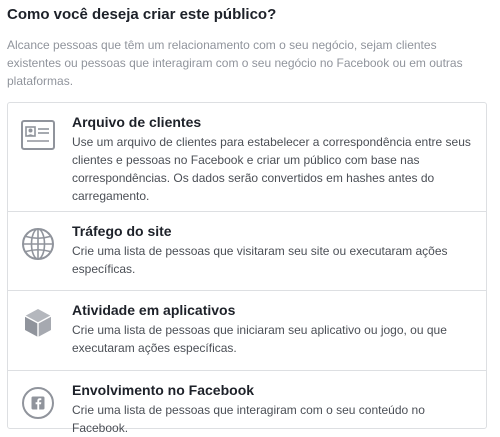  What do you see at coordinates (163, 390) in the screenshot?
I see `option-title: Envolvimento no Facebook` at bounding box center [163, 390].